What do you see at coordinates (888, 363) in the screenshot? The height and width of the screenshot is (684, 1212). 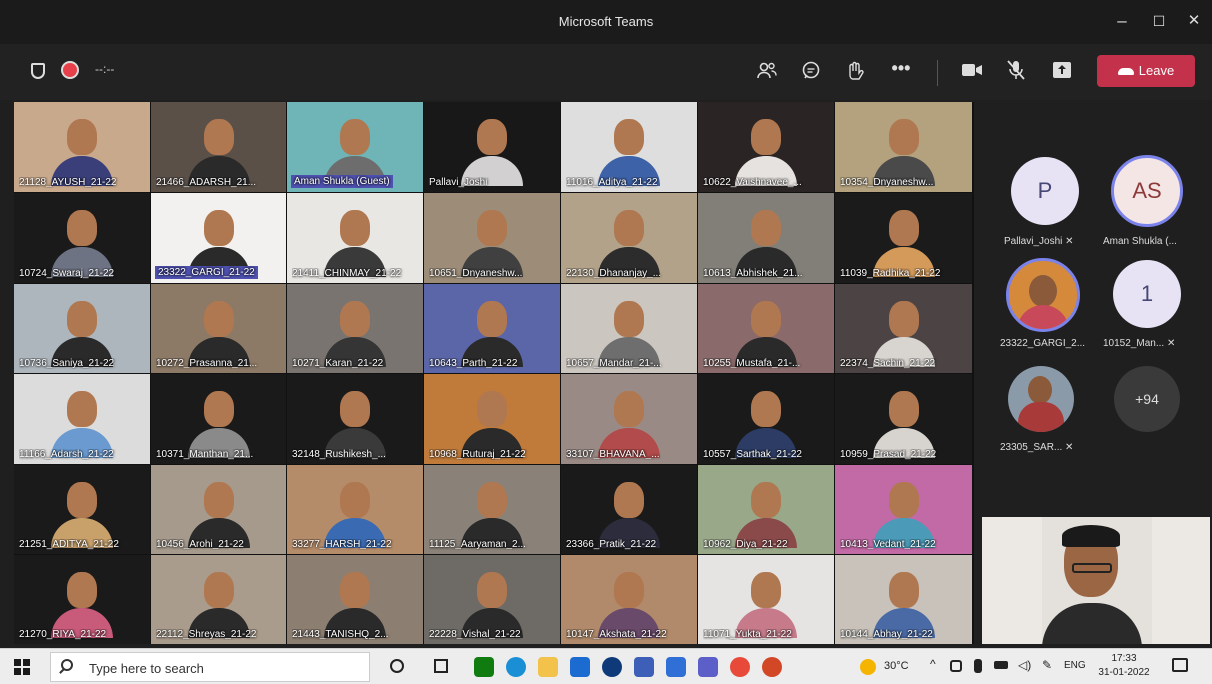 I see `participant-name: 22374_Sachin_21-22` at bounding box center [888, 363].